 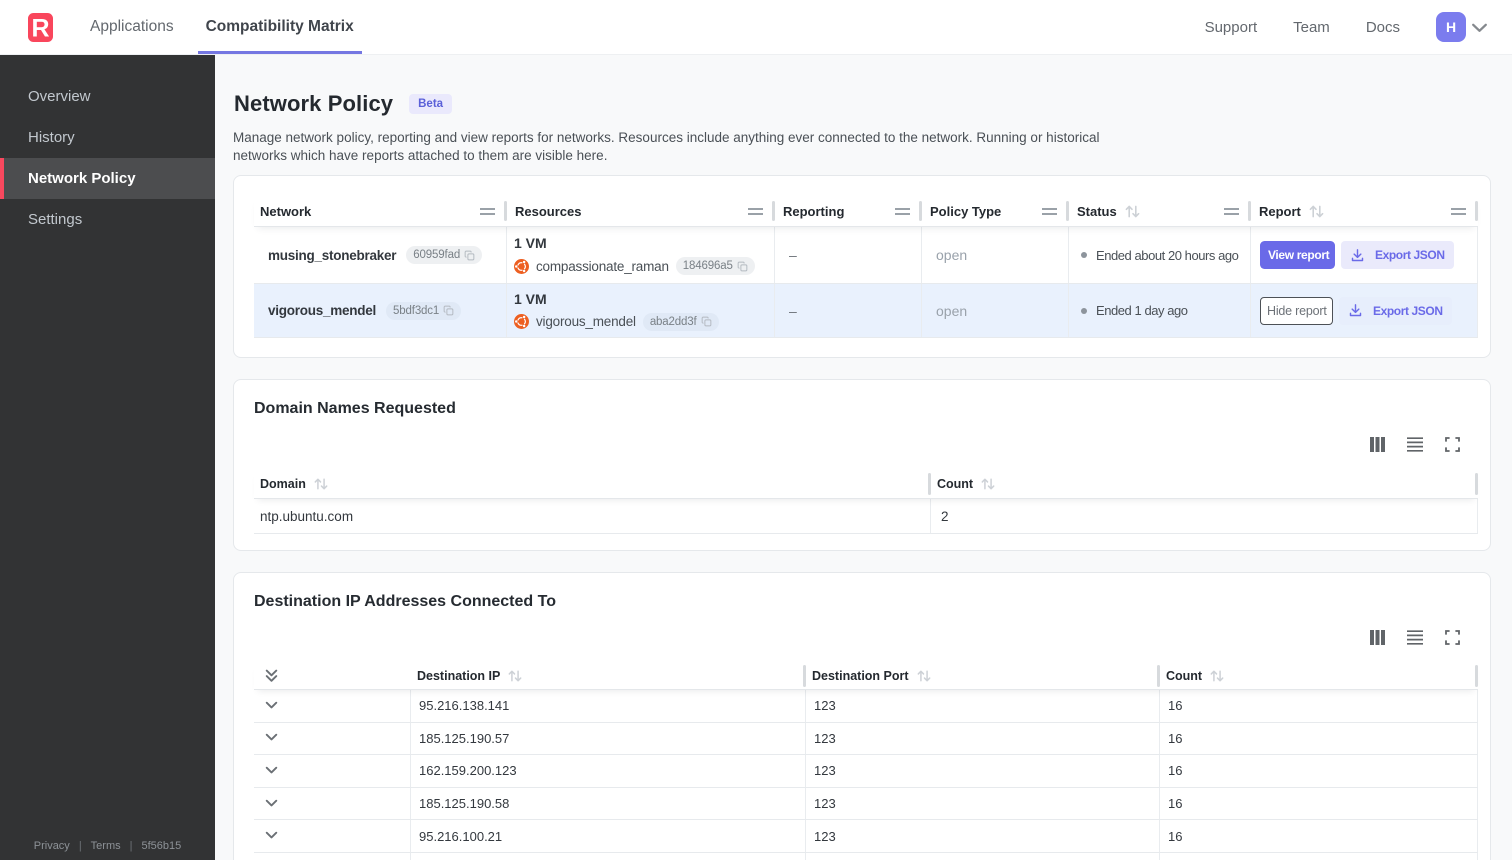 I want to click on column-header-destination-ip: Destination IP, so click(x=608, y=675).